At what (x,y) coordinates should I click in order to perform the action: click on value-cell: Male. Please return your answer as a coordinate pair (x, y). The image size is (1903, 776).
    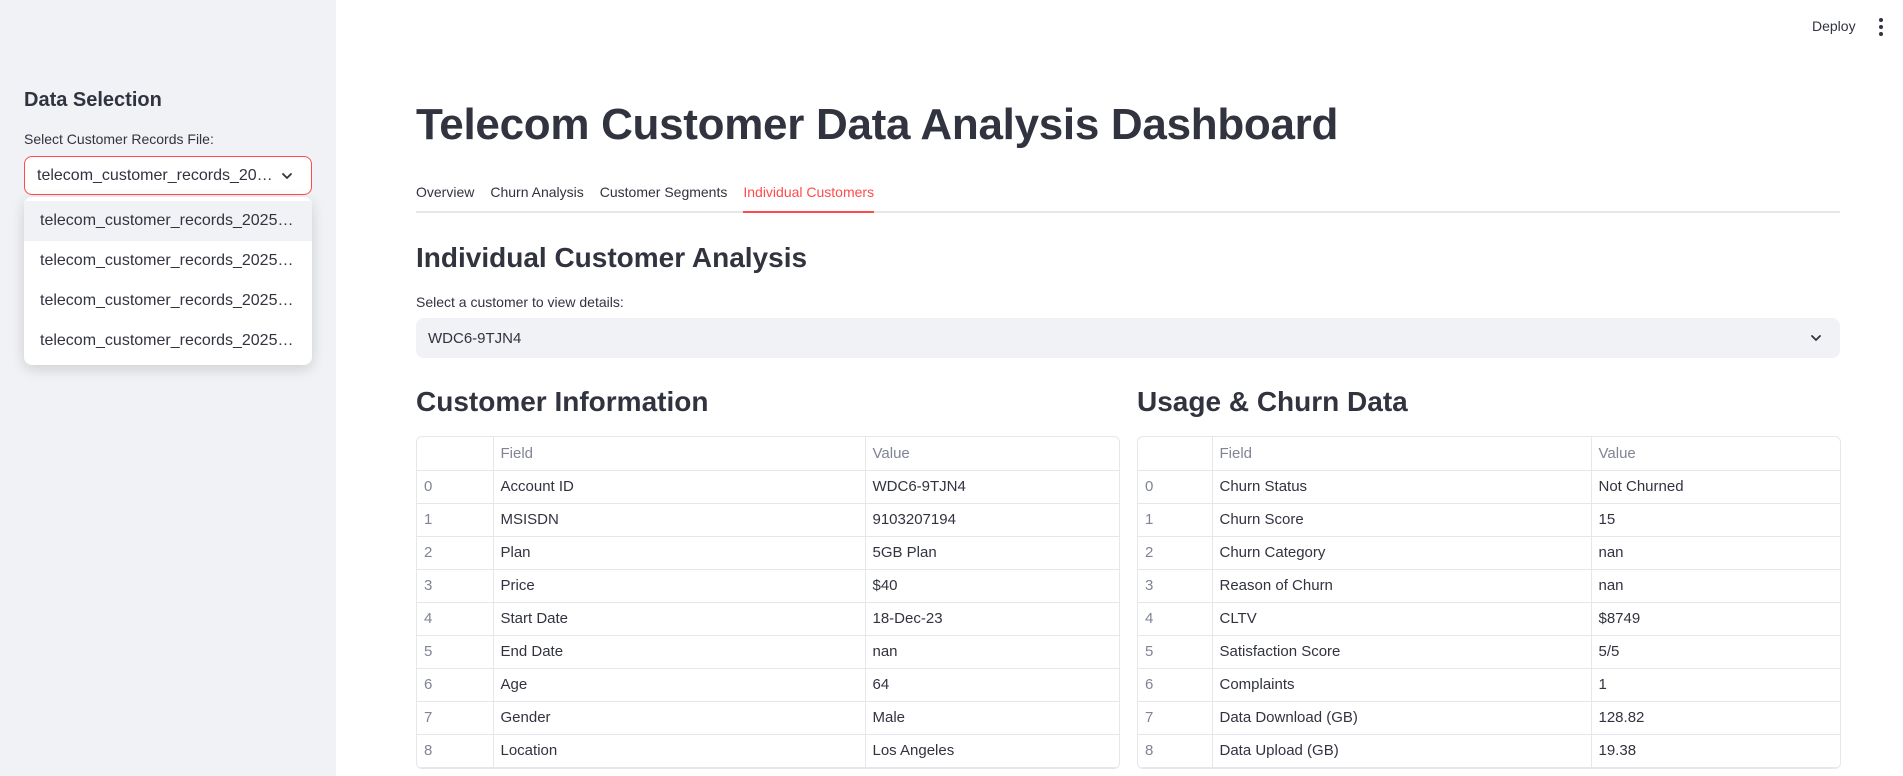
    Looking at the image, I should click on (992, 718).